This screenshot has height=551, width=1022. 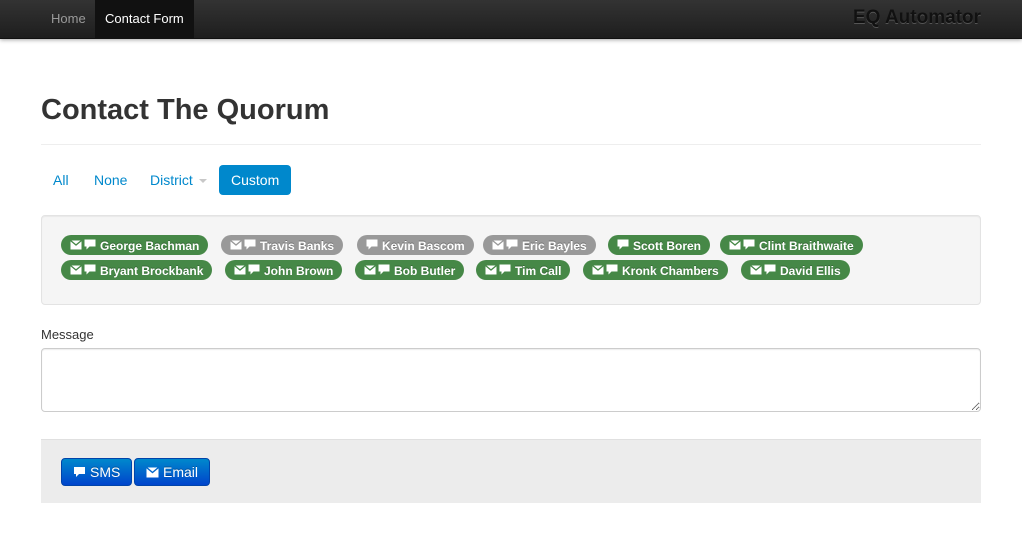 I want to click on message-textarea, so click(x=511, y=380).